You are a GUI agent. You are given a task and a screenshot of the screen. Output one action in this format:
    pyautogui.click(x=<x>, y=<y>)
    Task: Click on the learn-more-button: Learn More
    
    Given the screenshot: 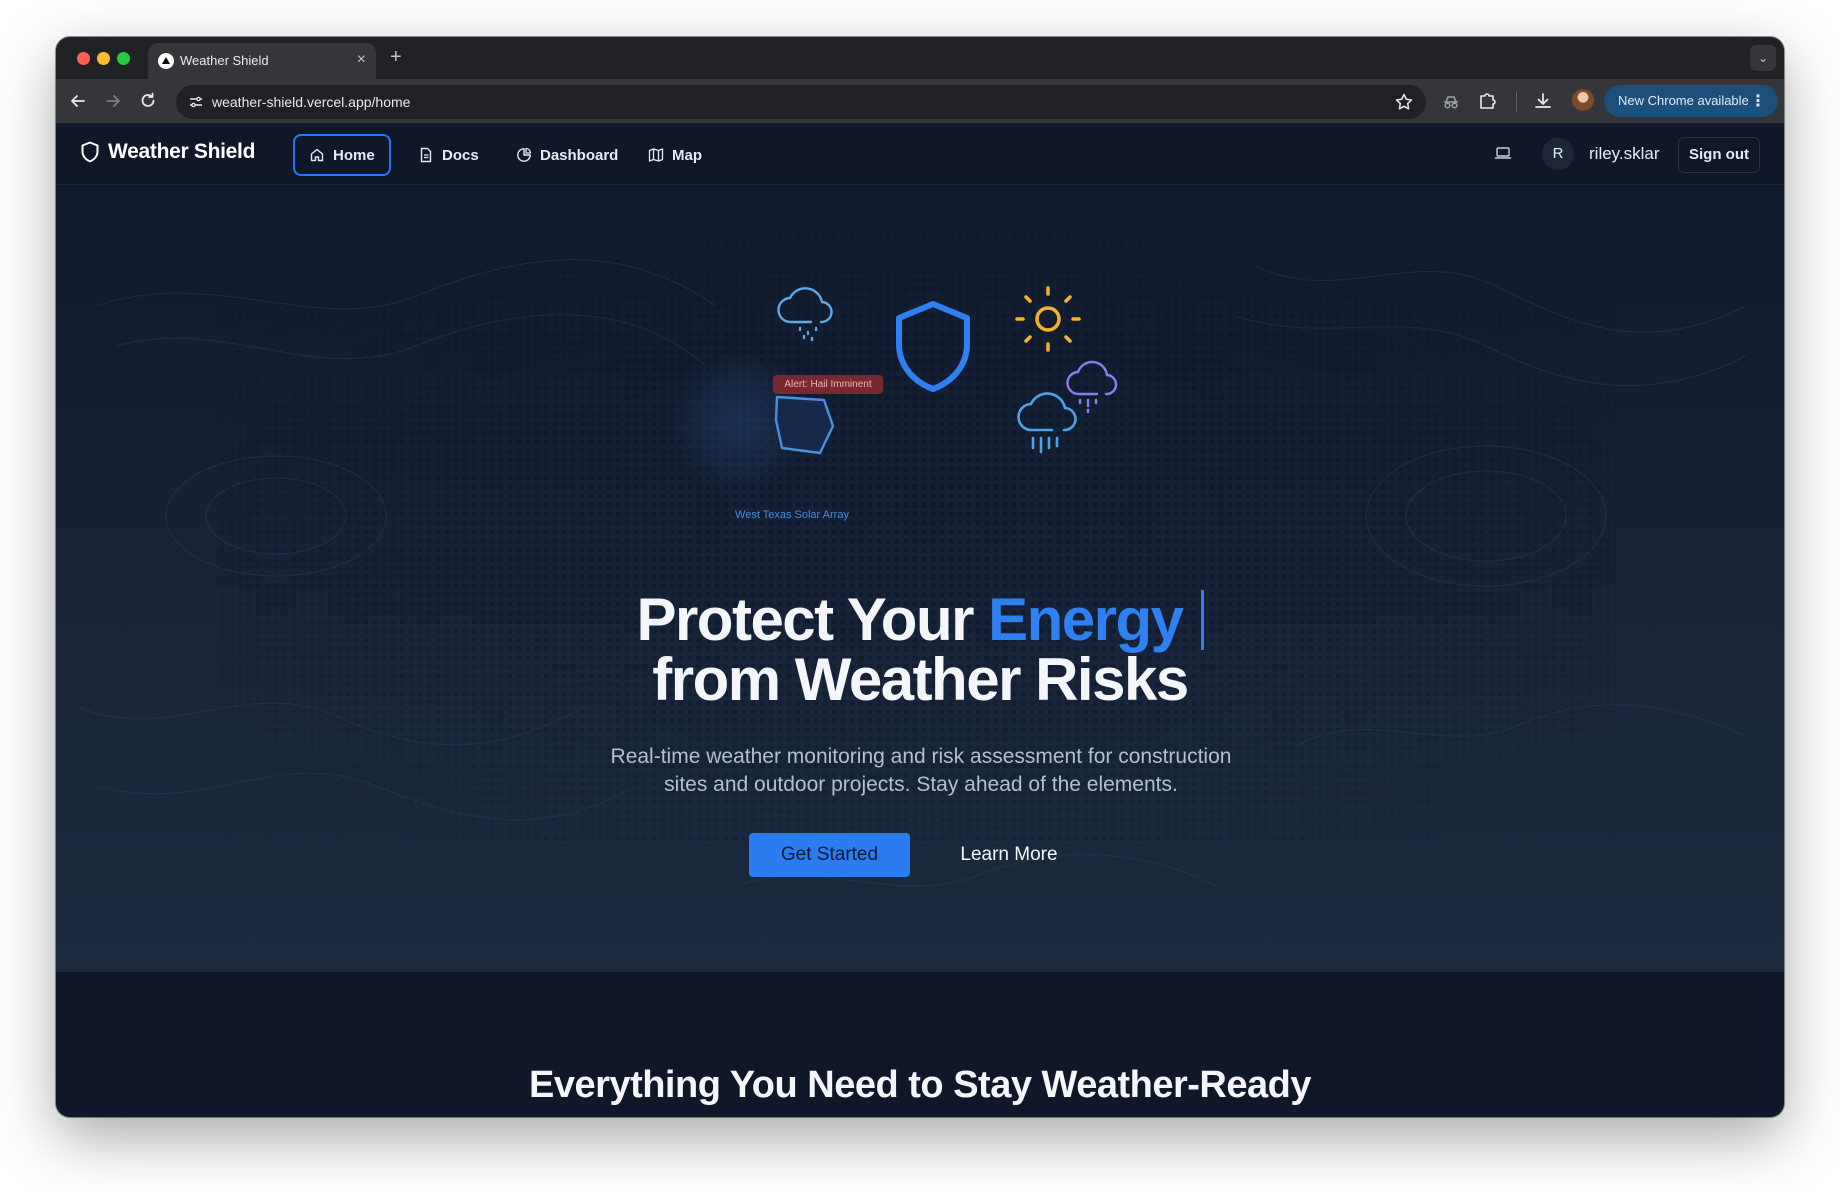 What is the action you would take?
    pyautogui.click(x=1009, y=855)
    